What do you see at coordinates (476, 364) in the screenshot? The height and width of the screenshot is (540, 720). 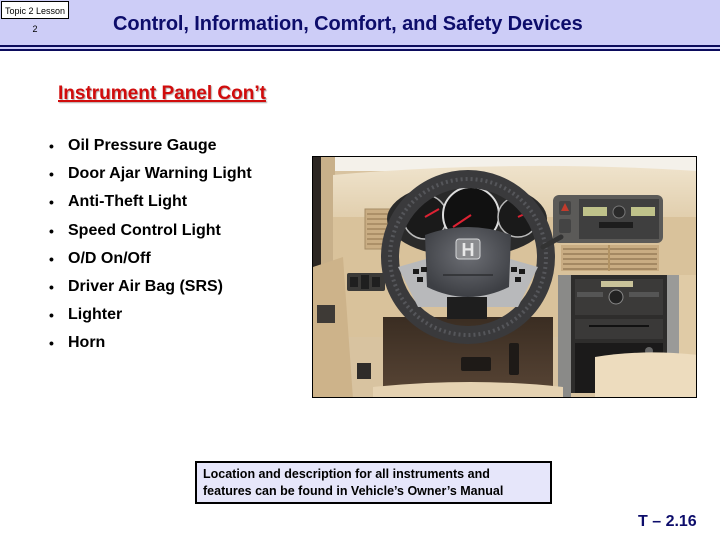 I see `brake-pedal` at bounding box center [476, 364].